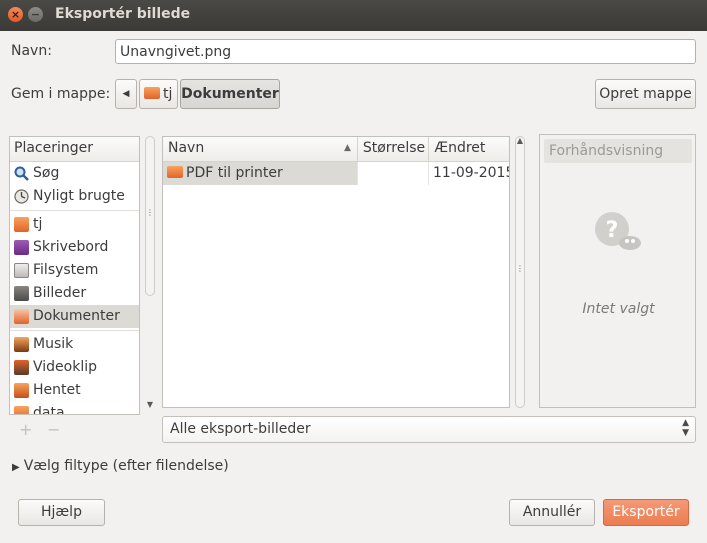 The width and height of the screenshot is (707, 543). I want to click on place-item-label: Søg, so click(46, 173).